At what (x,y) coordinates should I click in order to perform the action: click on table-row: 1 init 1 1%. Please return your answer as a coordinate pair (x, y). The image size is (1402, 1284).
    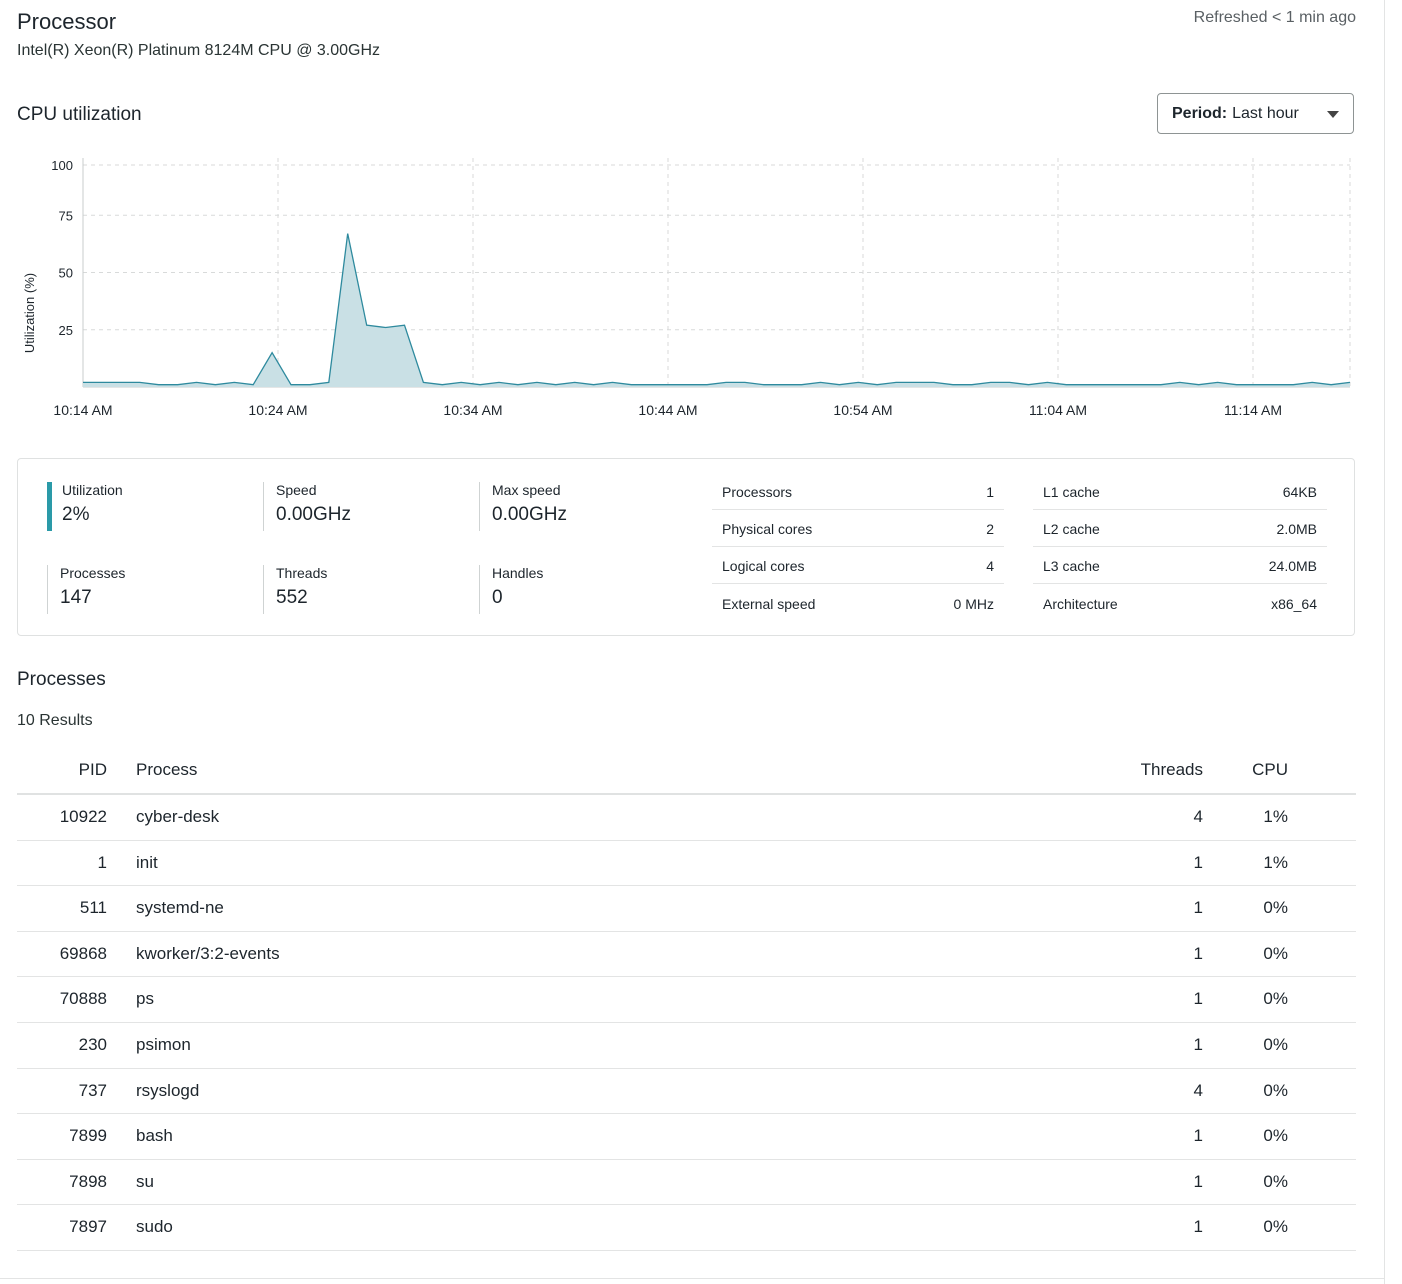
    Looking at the image, I should click on (686, 864).